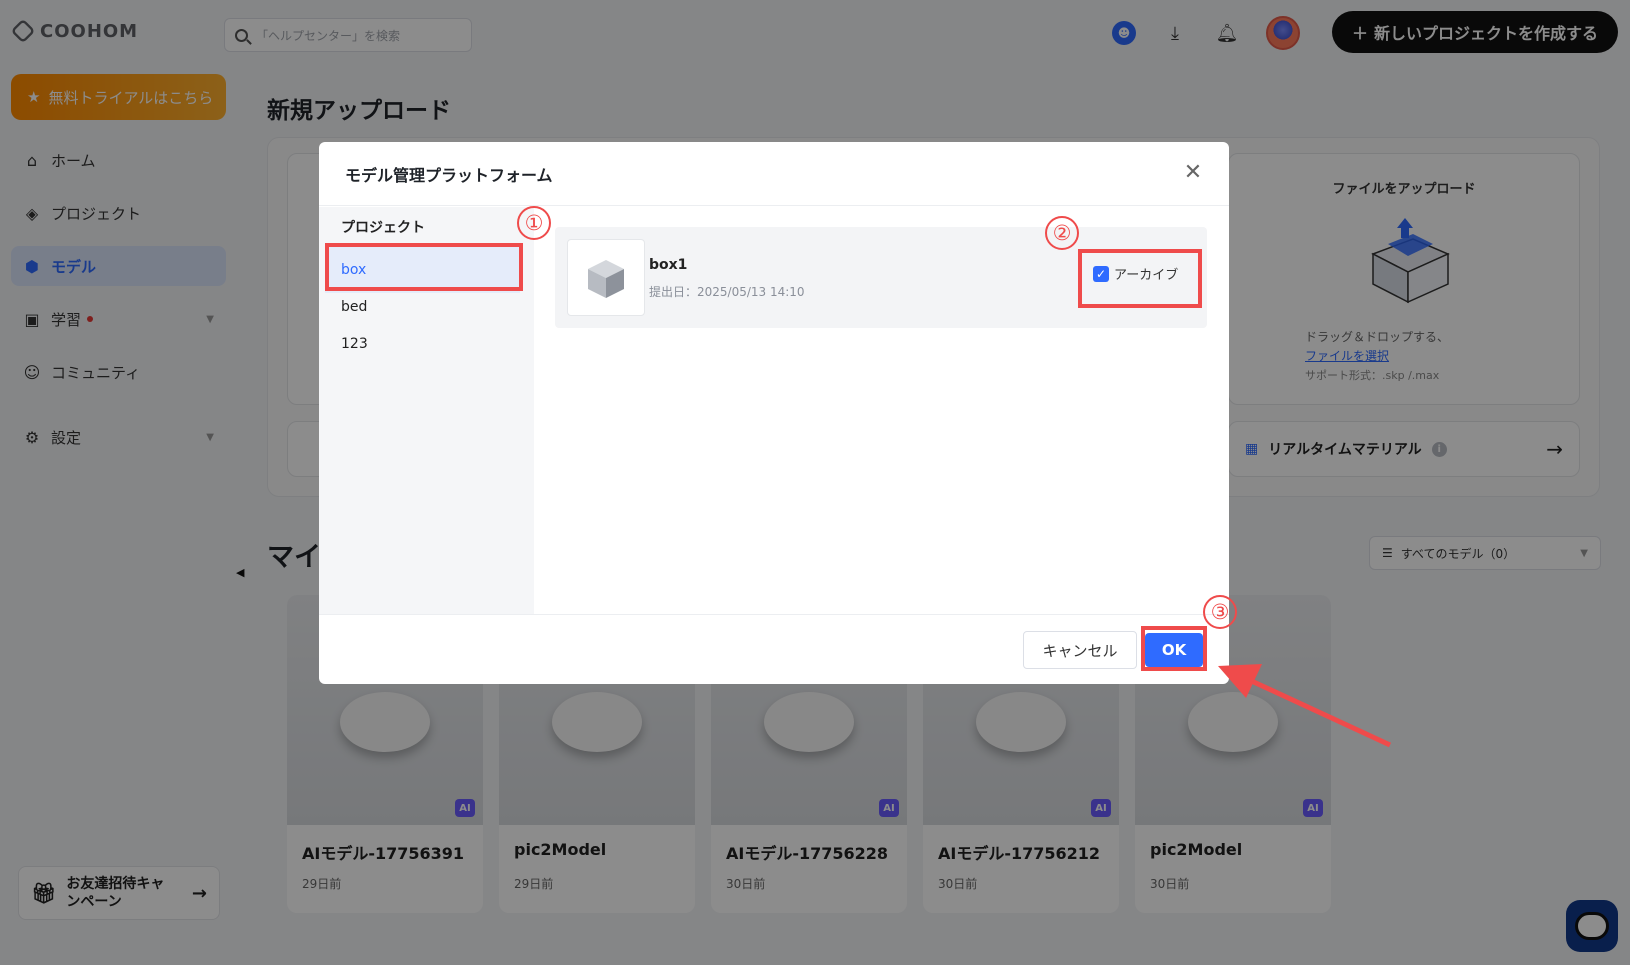 The height and width of the screenshot is (965, 1630). Describe the element at coordinates (1220, 612) in the screenshot. I see `annotation-step-3: ③` at that location.